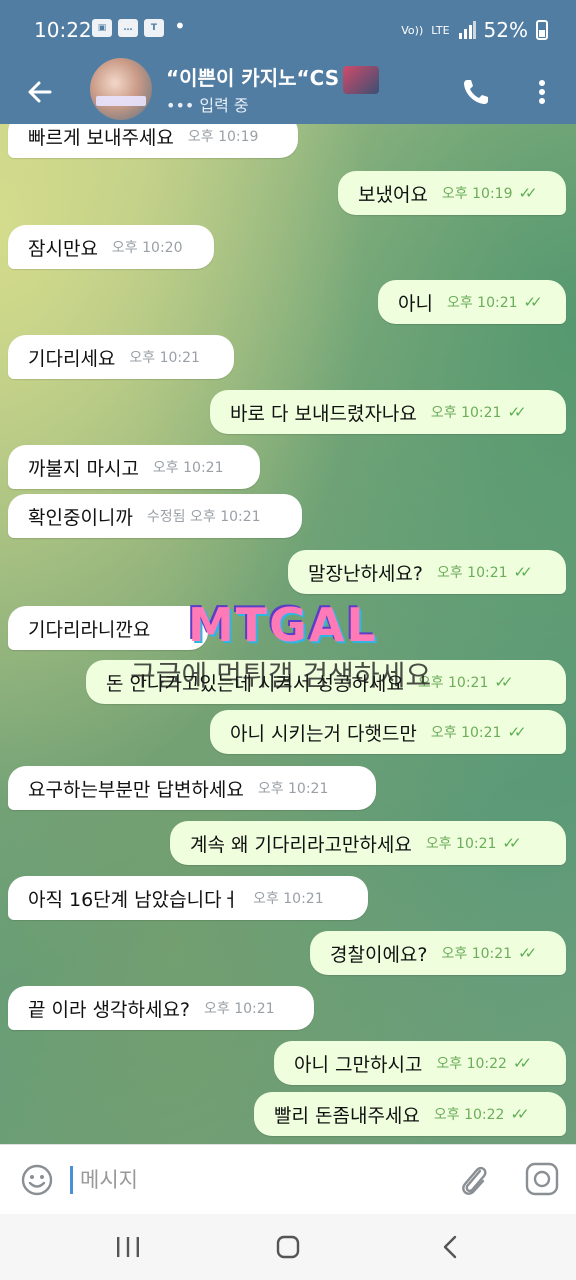 The height and width of the screenshot is (1280, 576). I want to click on message-bubble-incoming: 잠시만요 오후 10:20, so click(111, 247).